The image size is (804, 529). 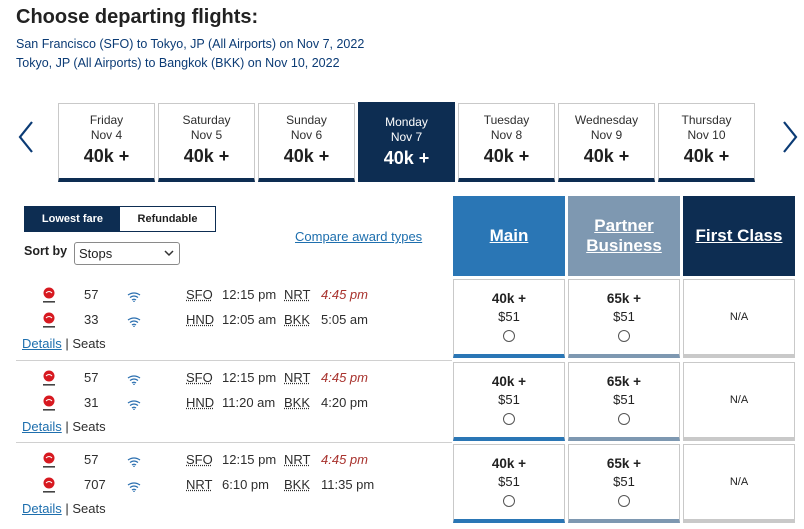 I want to click on column-first-class: First Class, so click(x=739, y=236).